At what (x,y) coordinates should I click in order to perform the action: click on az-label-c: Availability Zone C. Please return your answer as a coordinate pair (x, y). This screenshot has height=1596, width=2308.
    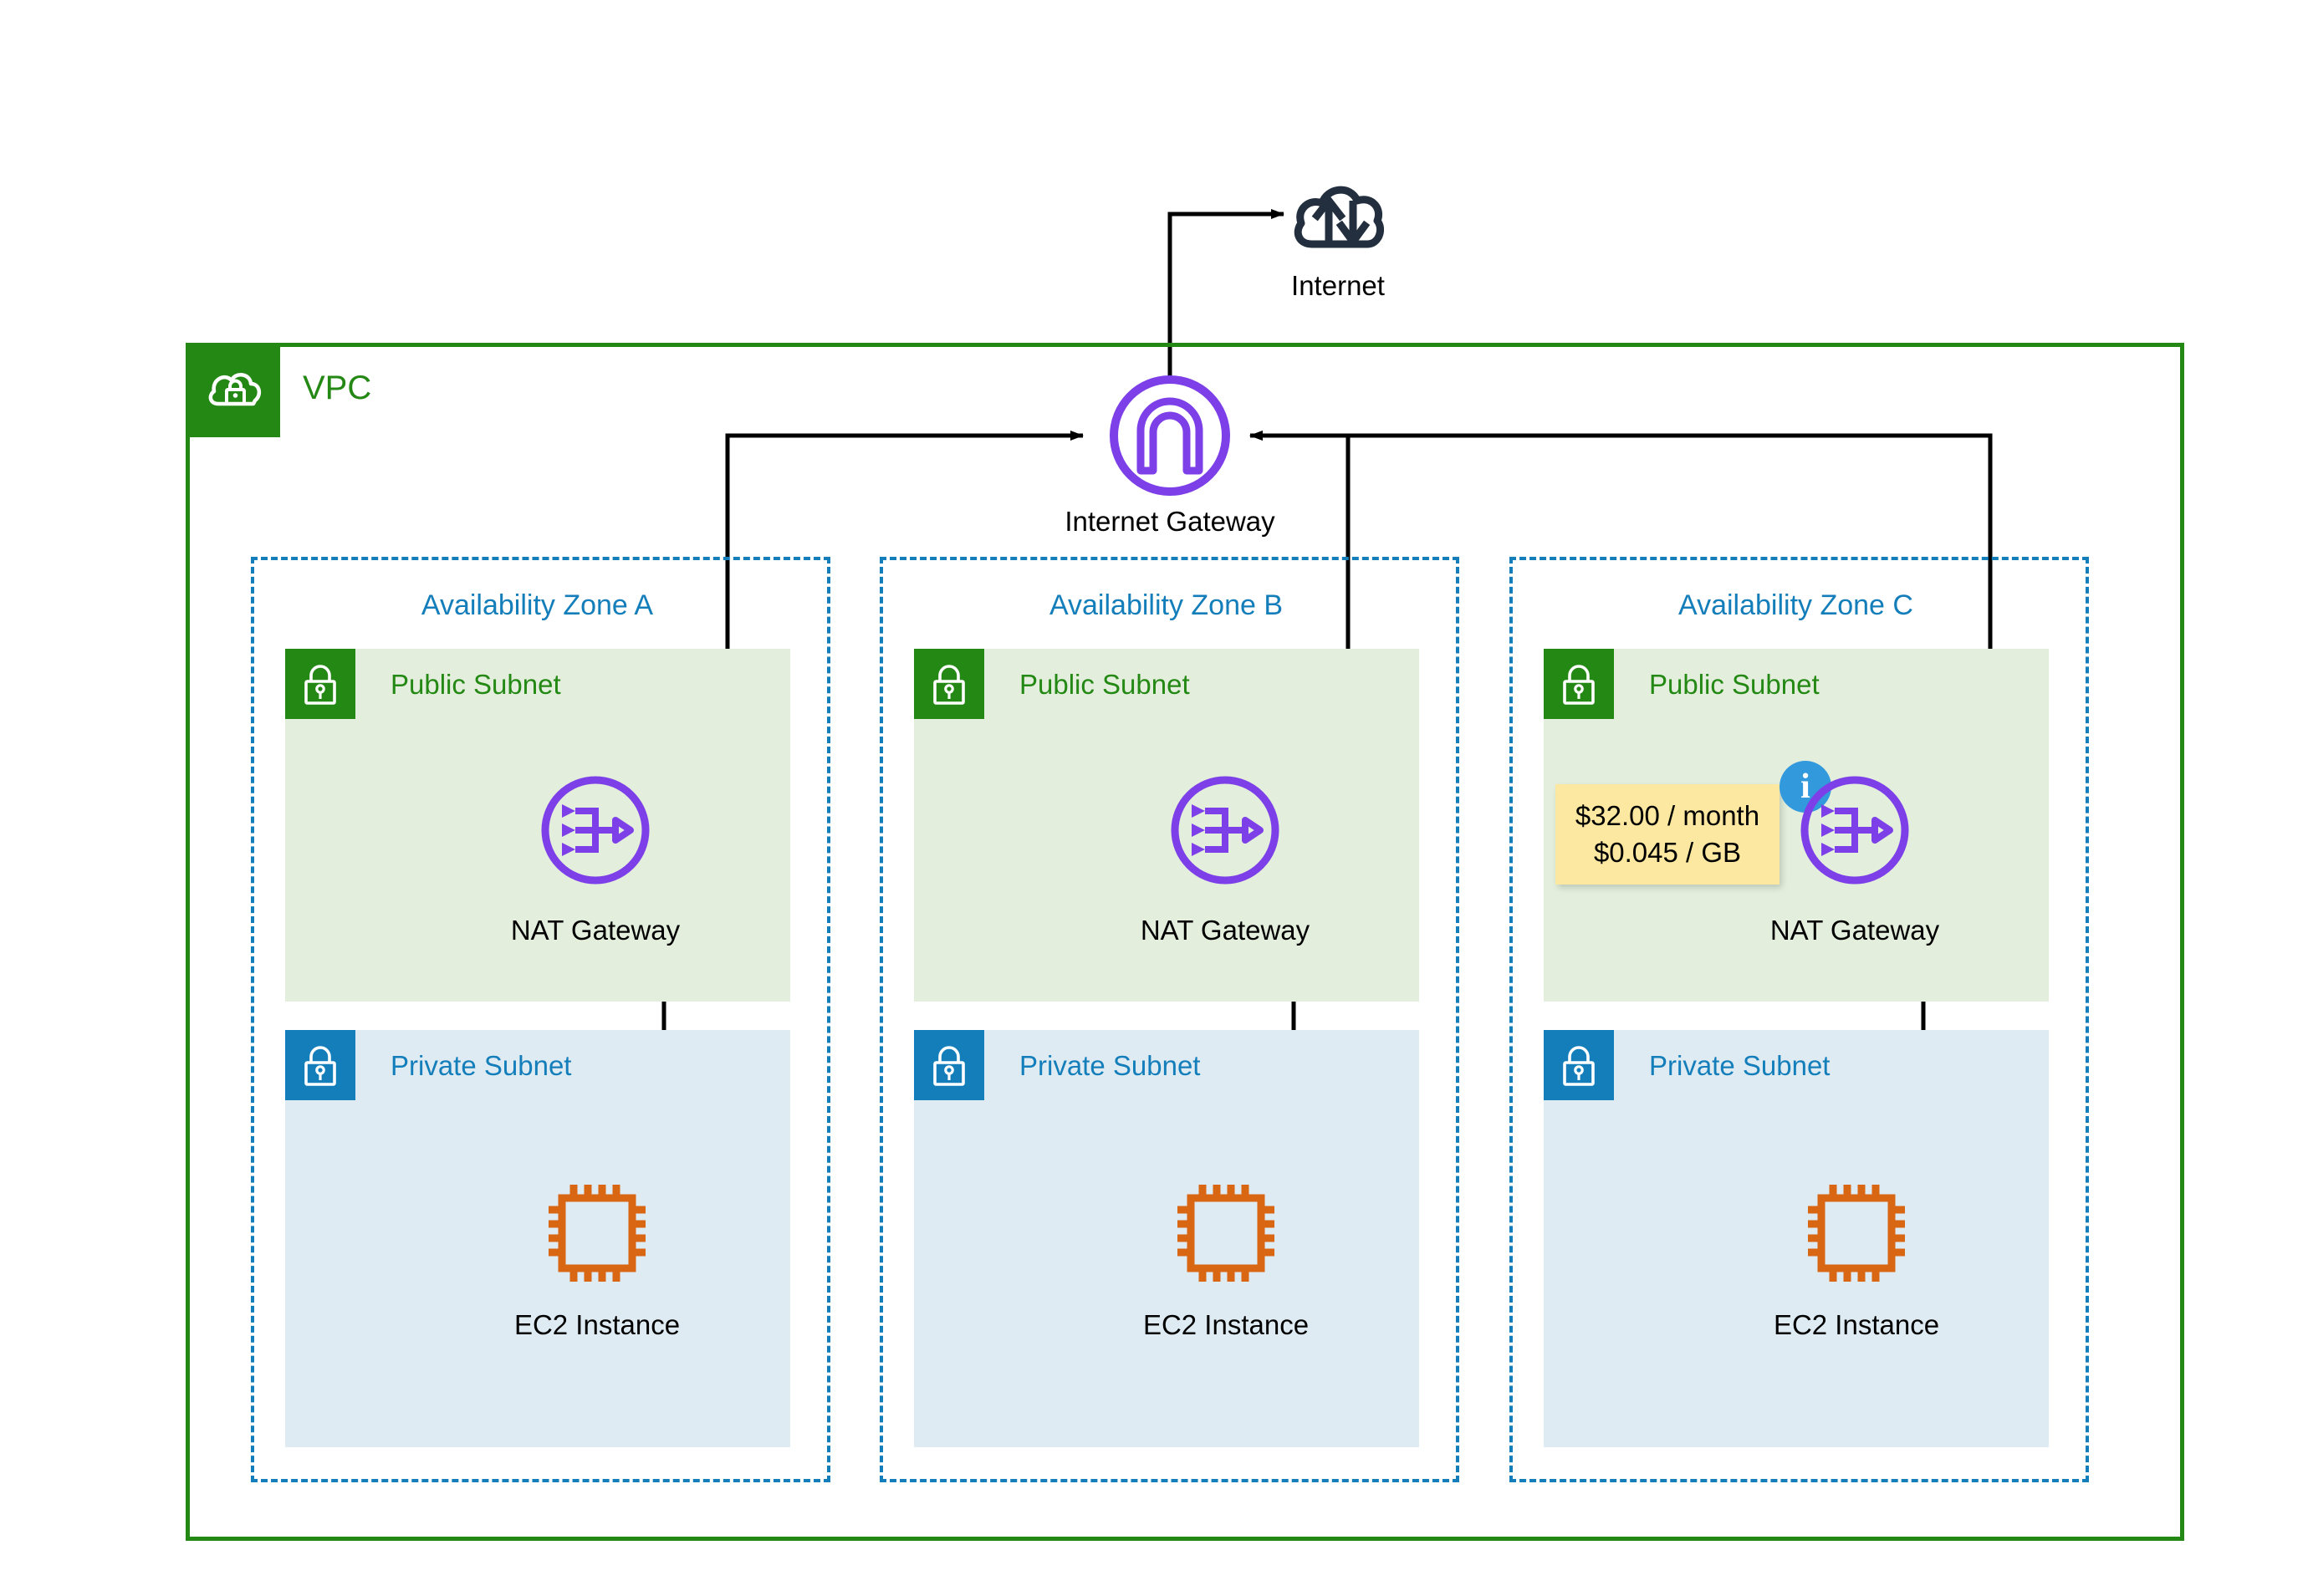
    Looking at the image, I should click on (1795, 605).